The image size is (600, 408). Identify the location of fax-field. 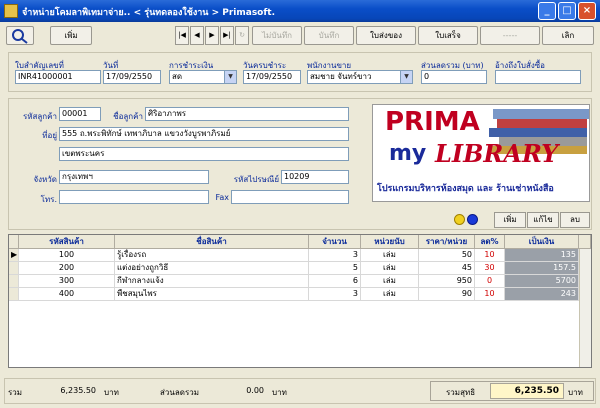
(290, 197).